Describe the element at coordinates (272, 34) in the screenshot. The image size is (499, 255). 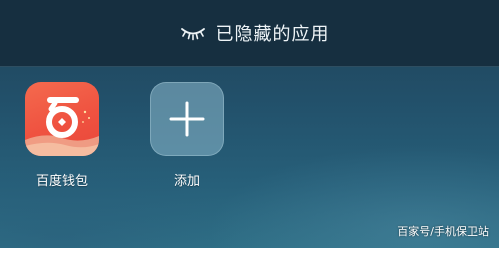
I see `page-title: 已隐藏的应用` at that location.